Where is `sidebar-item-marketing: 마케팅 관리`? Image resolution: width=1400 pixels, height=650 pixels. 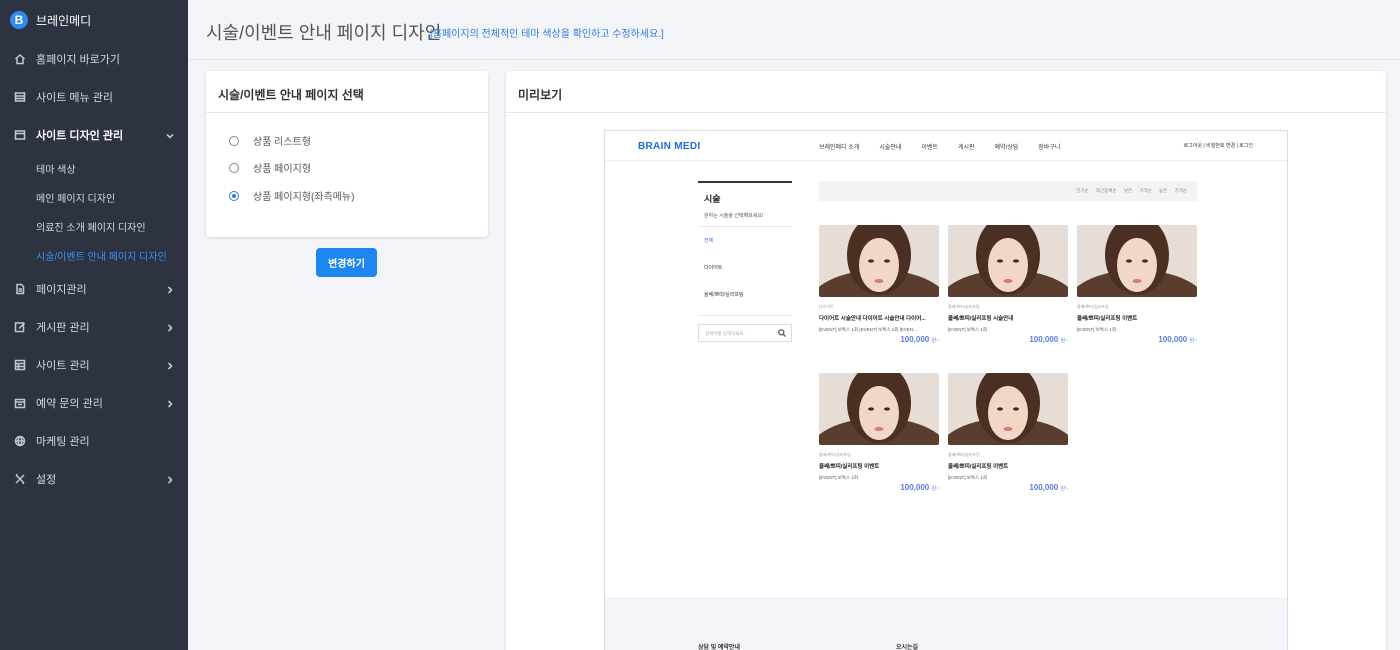
sidebar-item-marketing: 마케팅 관리 is located at coordinates (94, 441).